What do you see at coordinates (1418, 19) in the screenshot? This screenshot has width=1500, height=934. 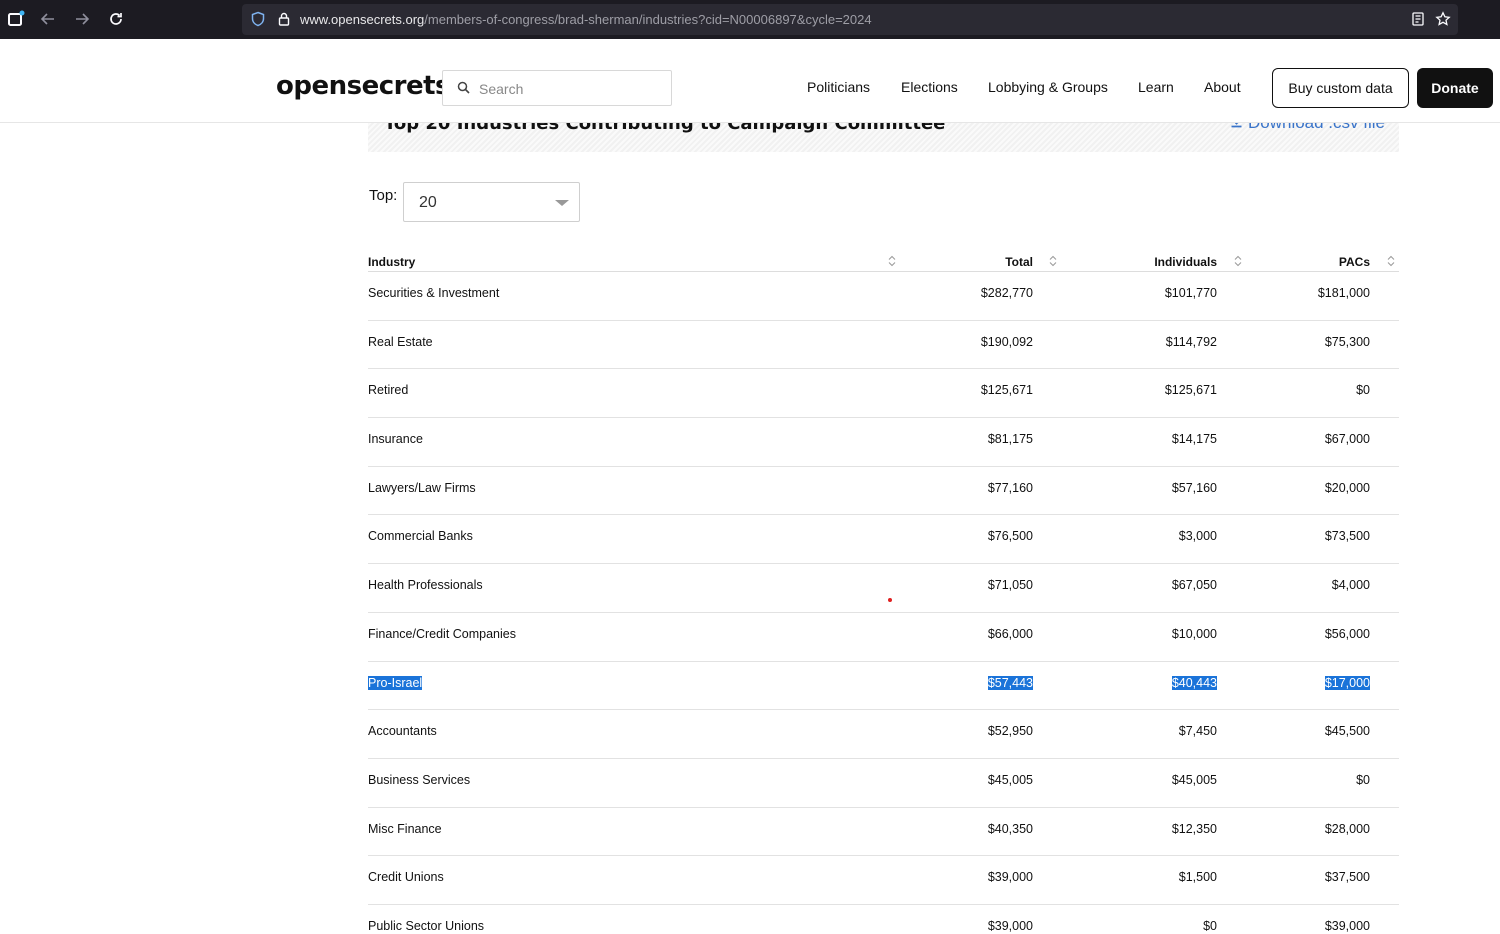 I see `reader-view-icon` at bounding box center [1418, 19].